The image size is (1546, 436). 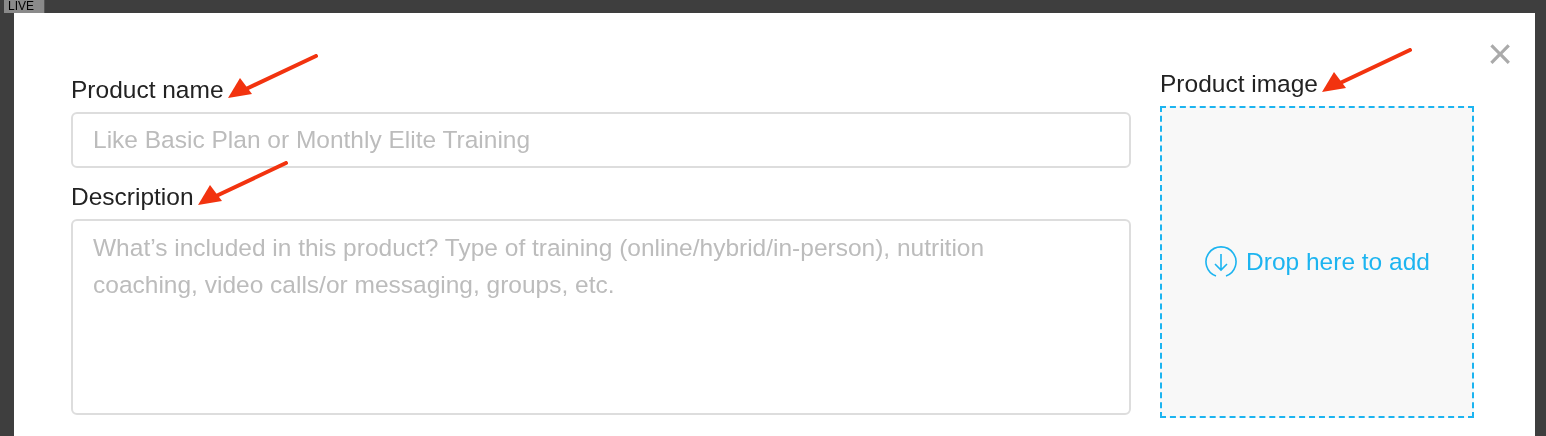 I want to click on field-label: Product name, so click(x=147, y=90).